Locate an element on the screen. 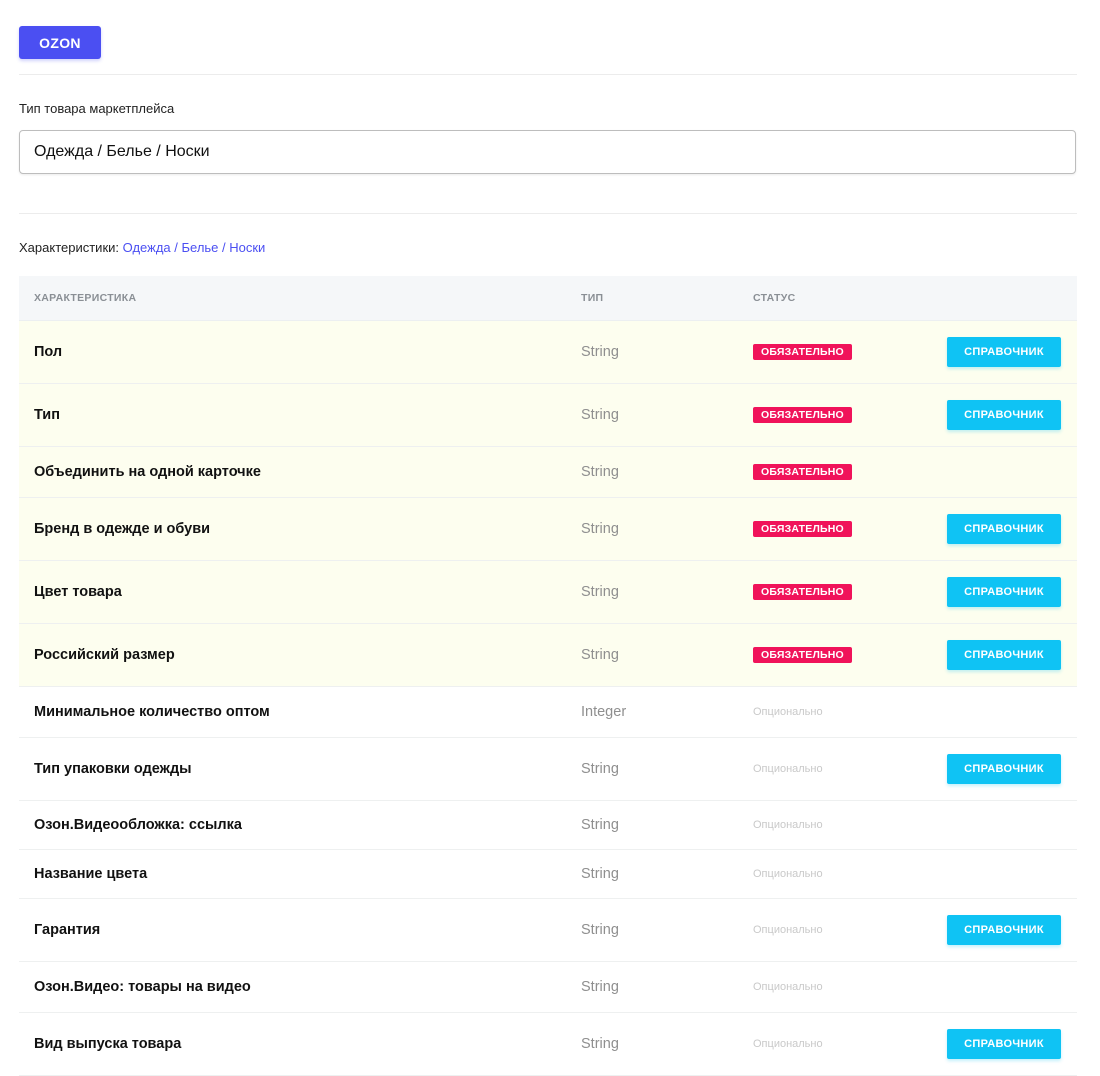 Image resolution: width=1100 pixels, height=1076 pixels. header-characteristic: ХАРАКТЕРИСТИКА is located at coordinates (85, 298).